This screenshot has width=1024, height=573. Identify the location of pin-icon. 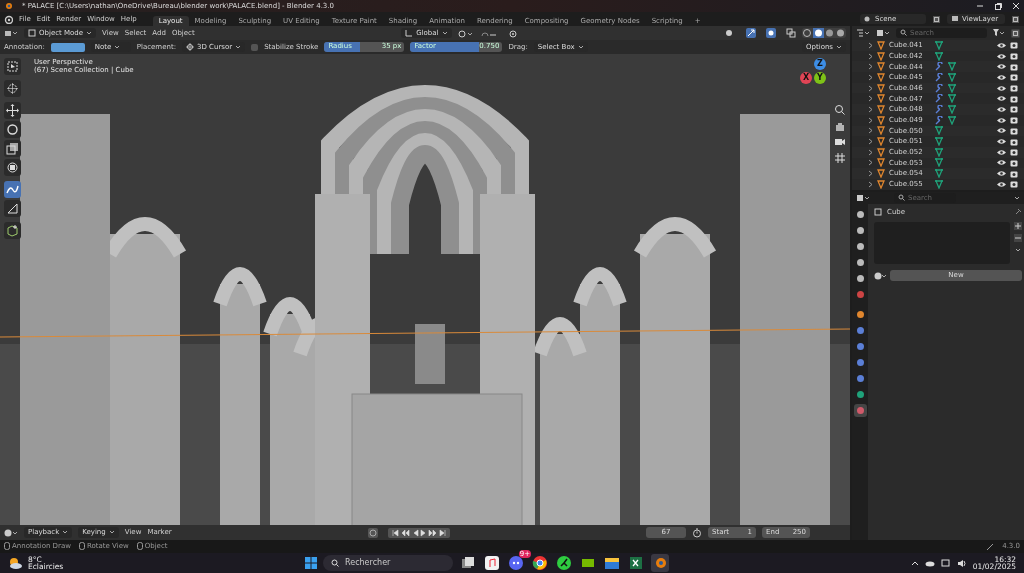
(1018, 212).